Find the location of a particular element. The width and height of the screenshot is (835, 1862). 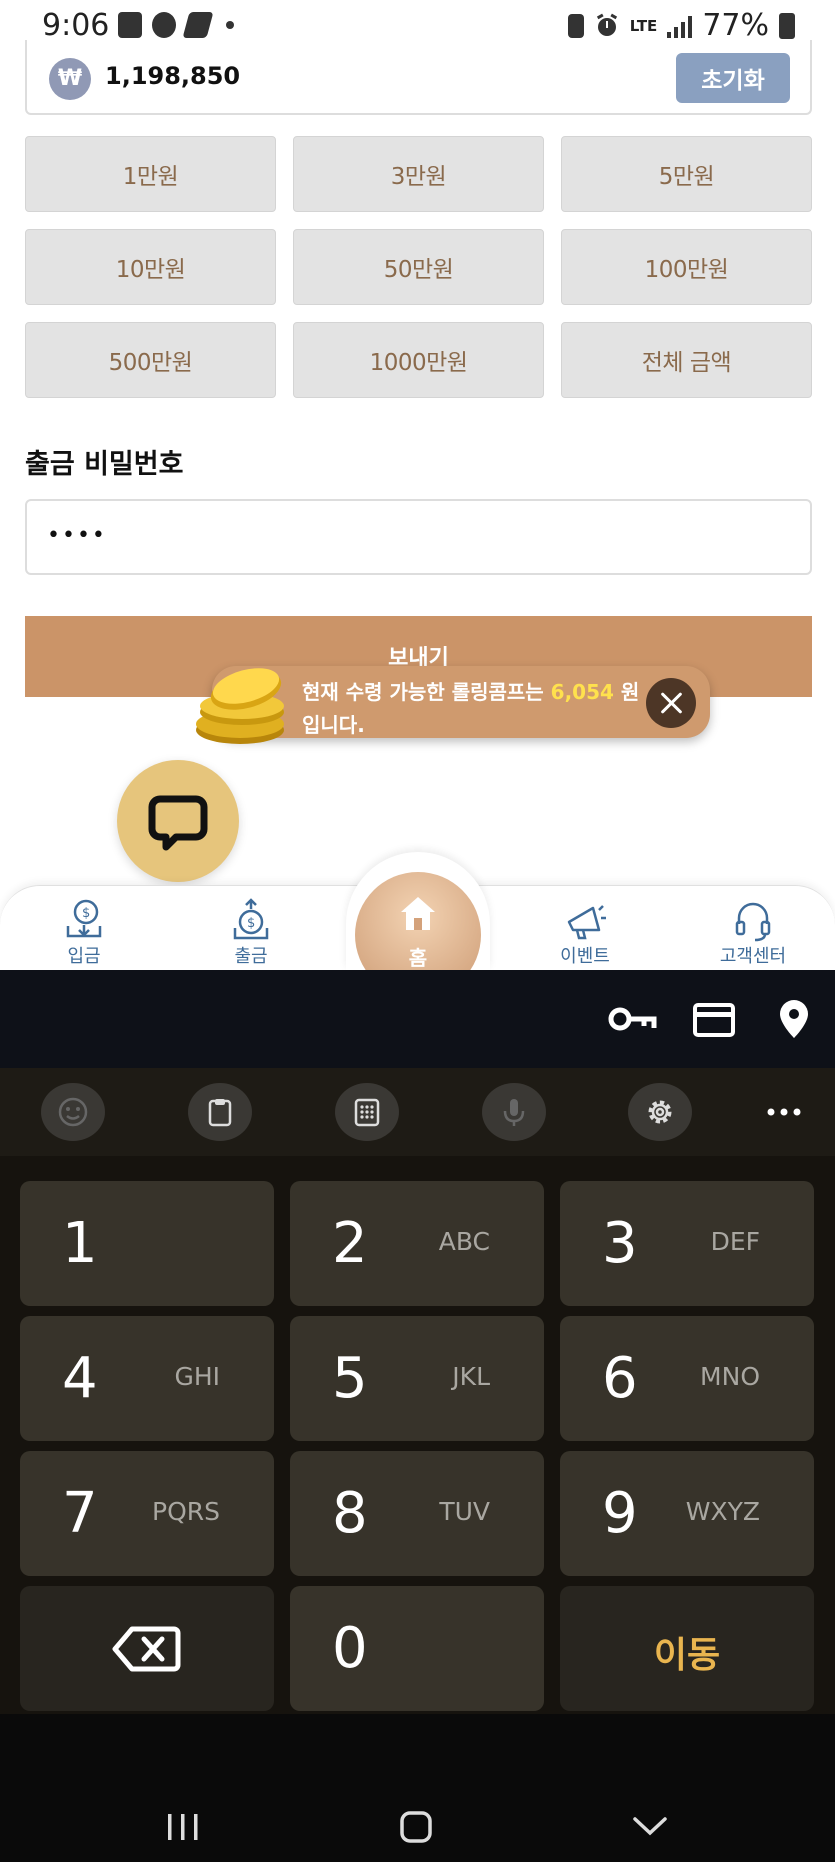

key-8: 8 TUV is located at coordinates (417, 1513).